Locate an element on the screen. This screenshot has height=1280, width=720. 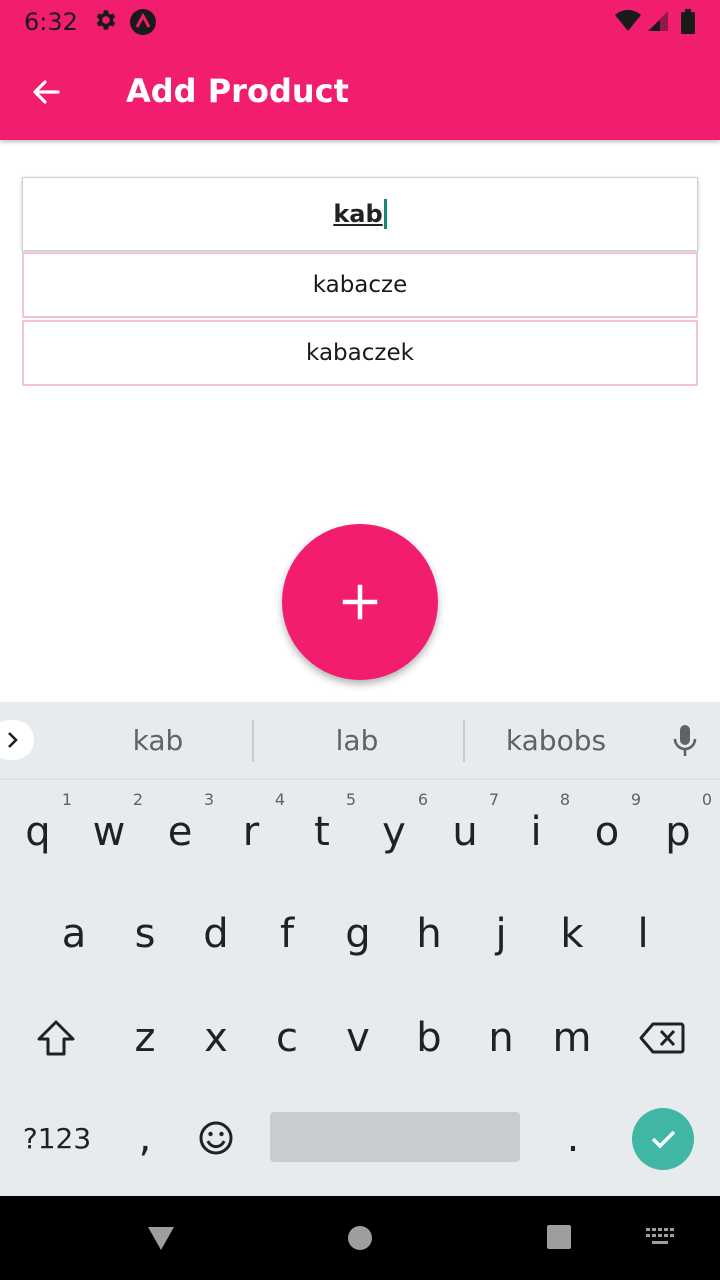
key-y: y6 is located at coordinates (396, 831).